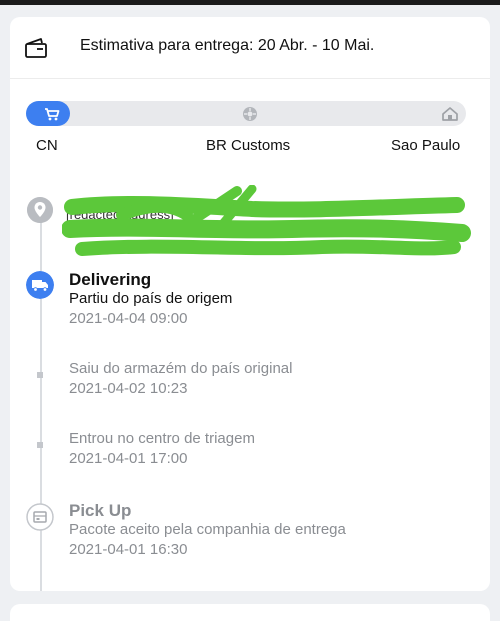 The height and width of the screenshot is (621, 500). Describe the element at coordinates (40, 210) in the screenshot. I see `location-pin-icon` at that location.